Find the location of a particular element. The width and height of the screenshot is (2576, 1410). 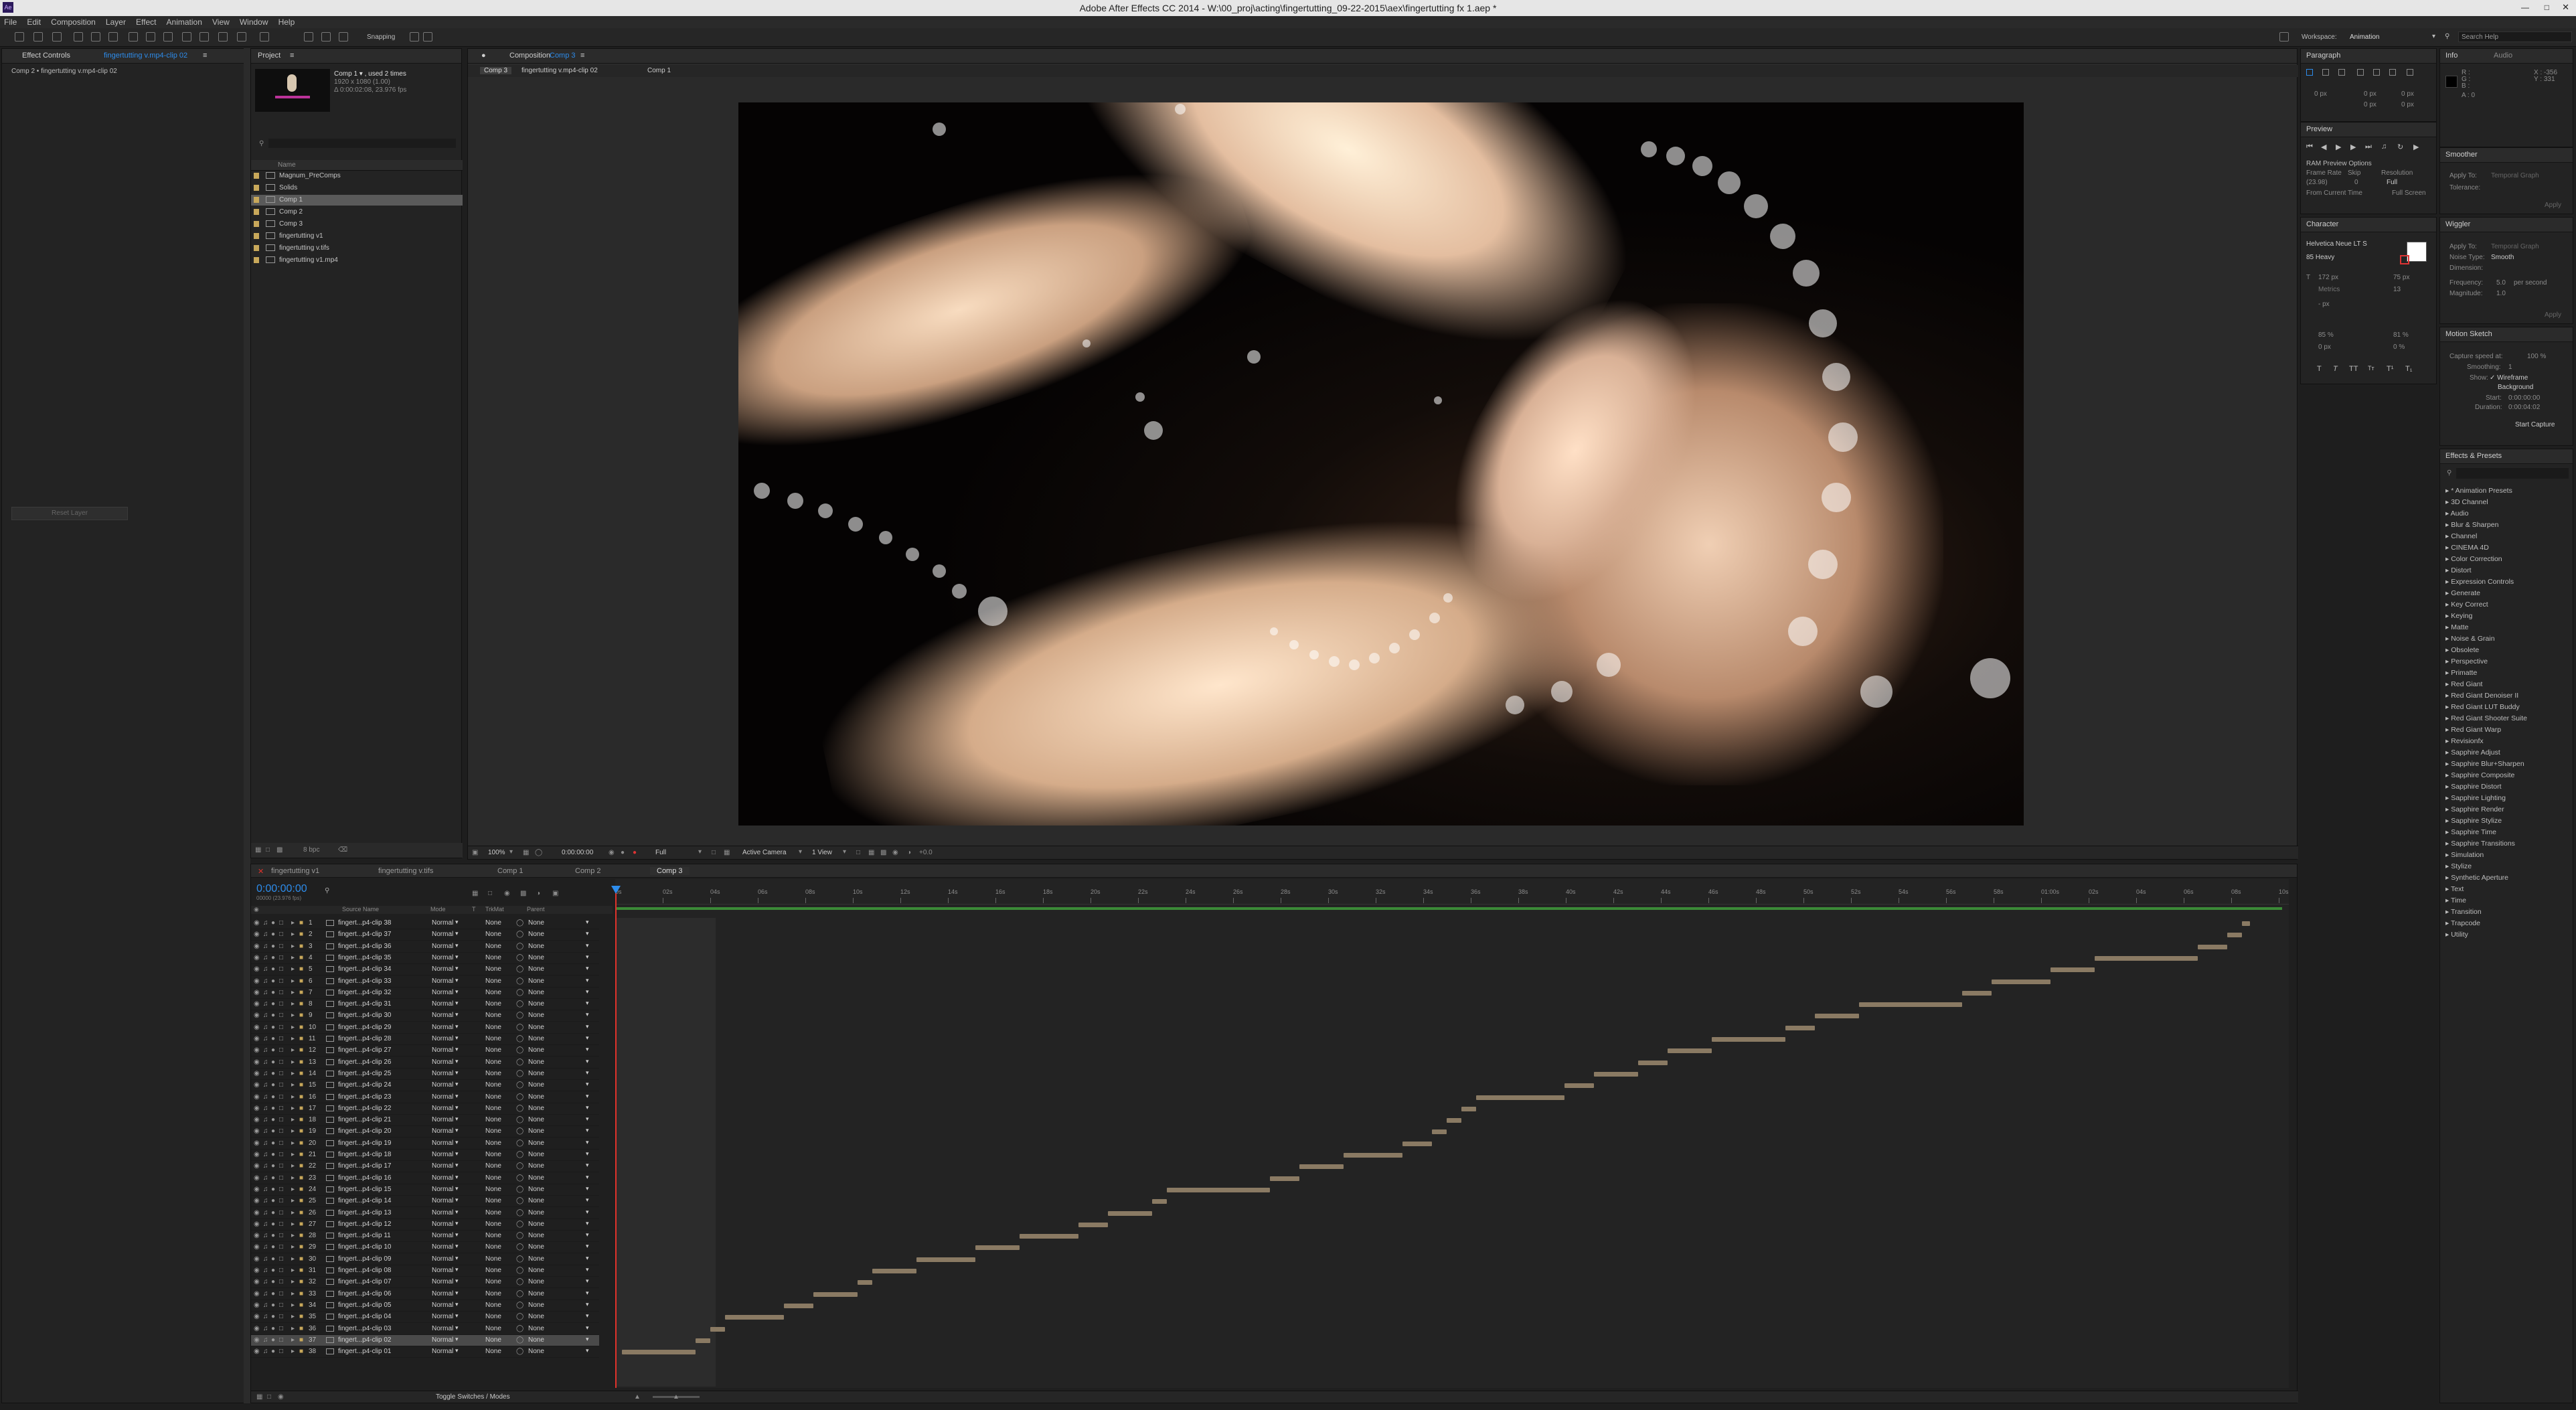

effect-category: ▸ Utility is located at coordinates (2457, 935).